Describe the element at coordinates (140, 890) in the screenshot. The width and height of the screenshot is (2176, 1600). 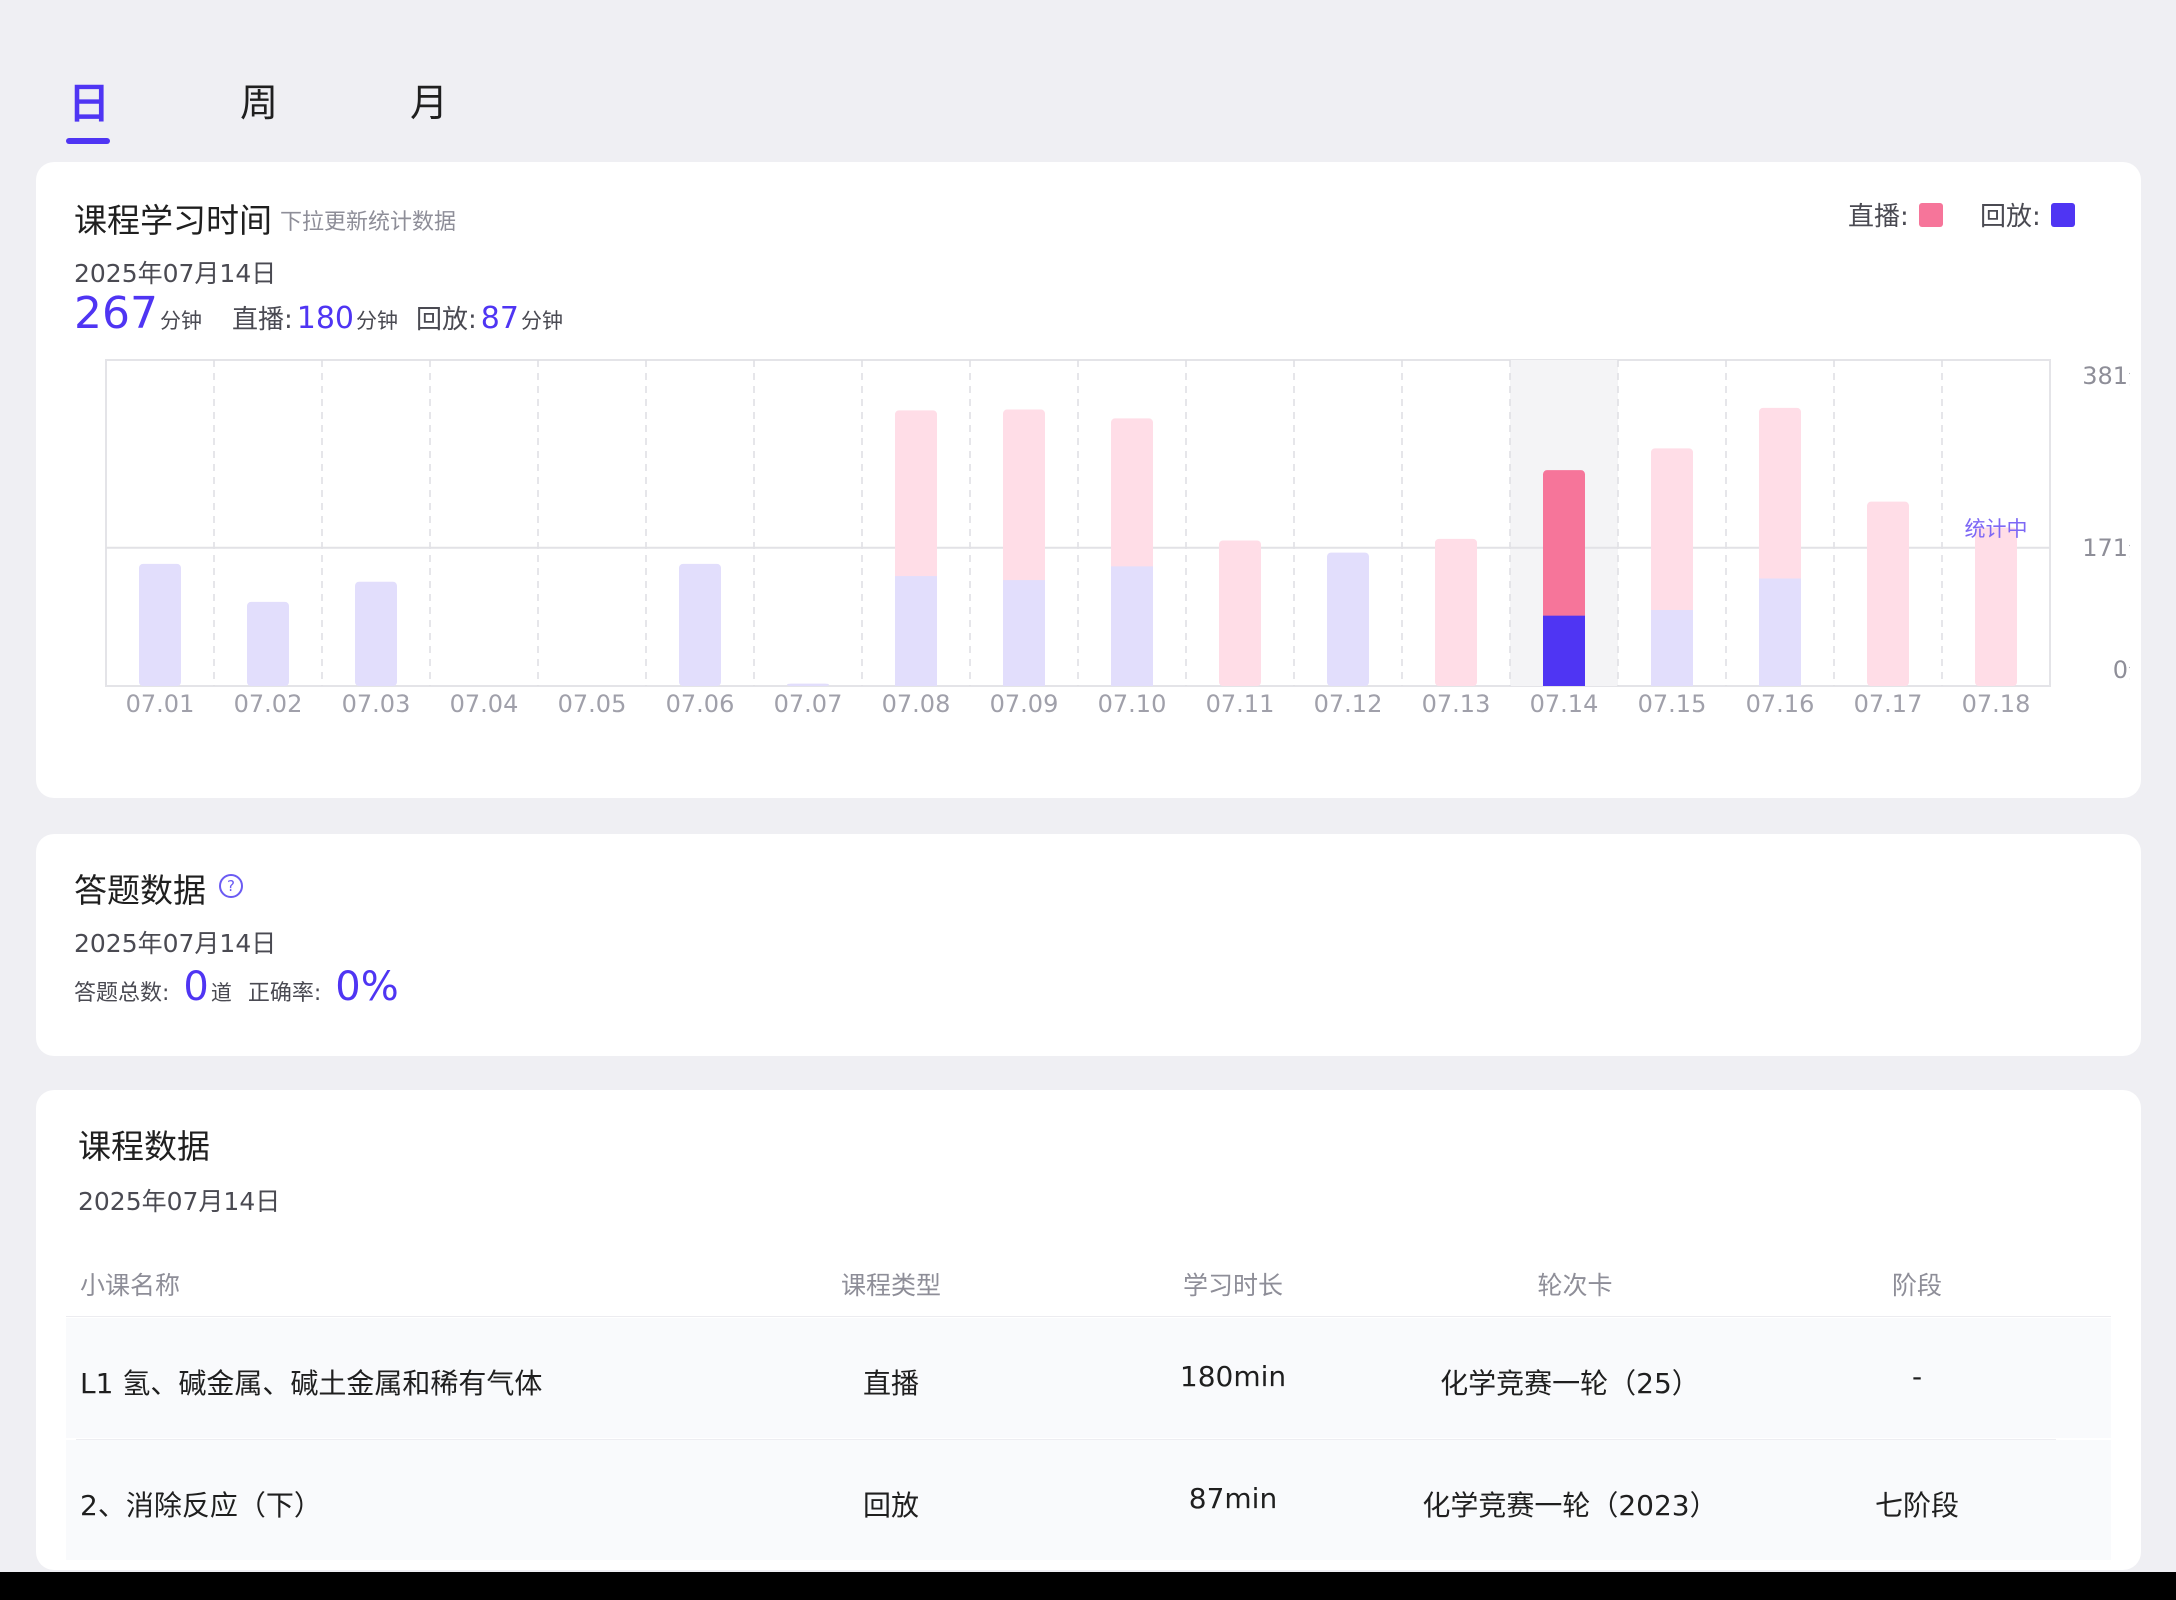
I see `quiz-title: 答题数据` at that location.